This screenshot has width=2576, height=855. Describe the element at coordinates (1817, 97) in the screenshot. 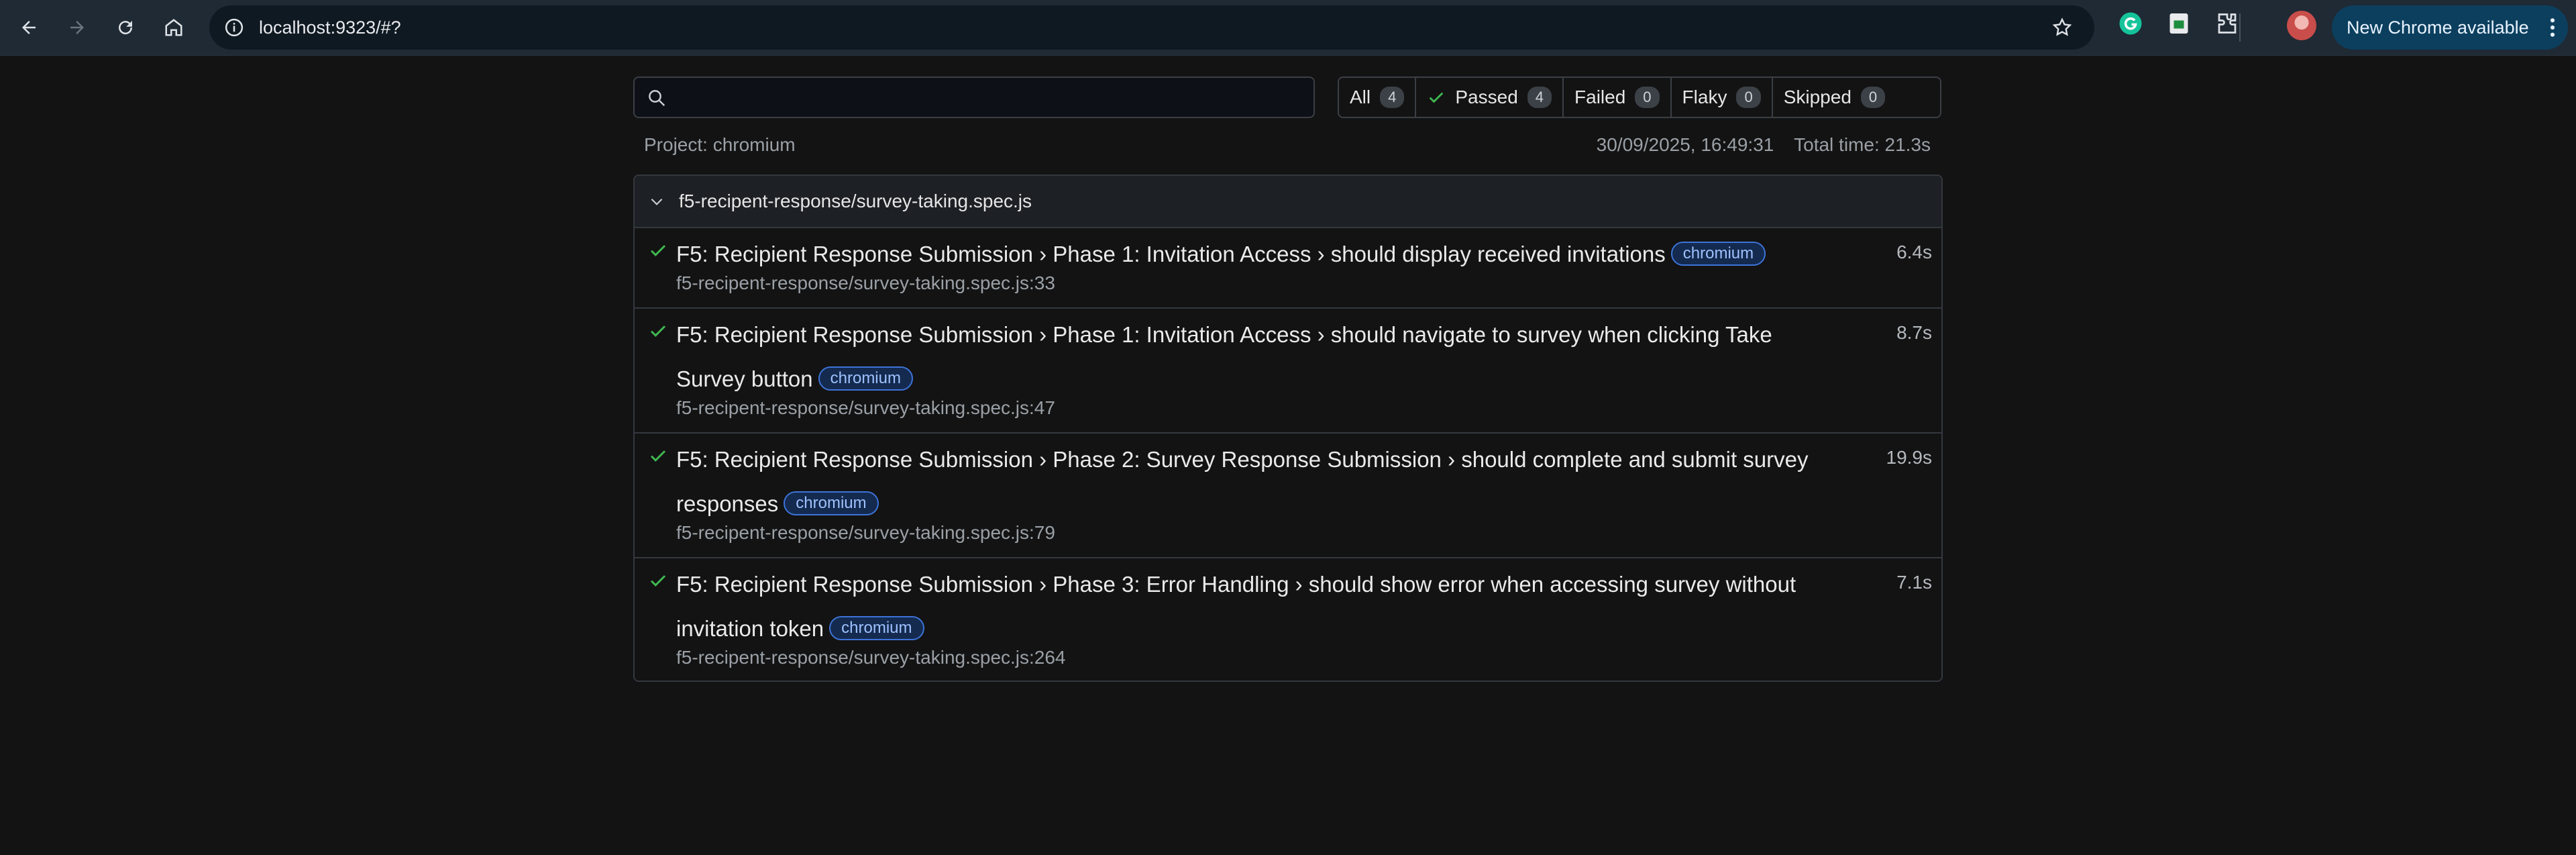

I see `filter-label: Skipped` at that location.